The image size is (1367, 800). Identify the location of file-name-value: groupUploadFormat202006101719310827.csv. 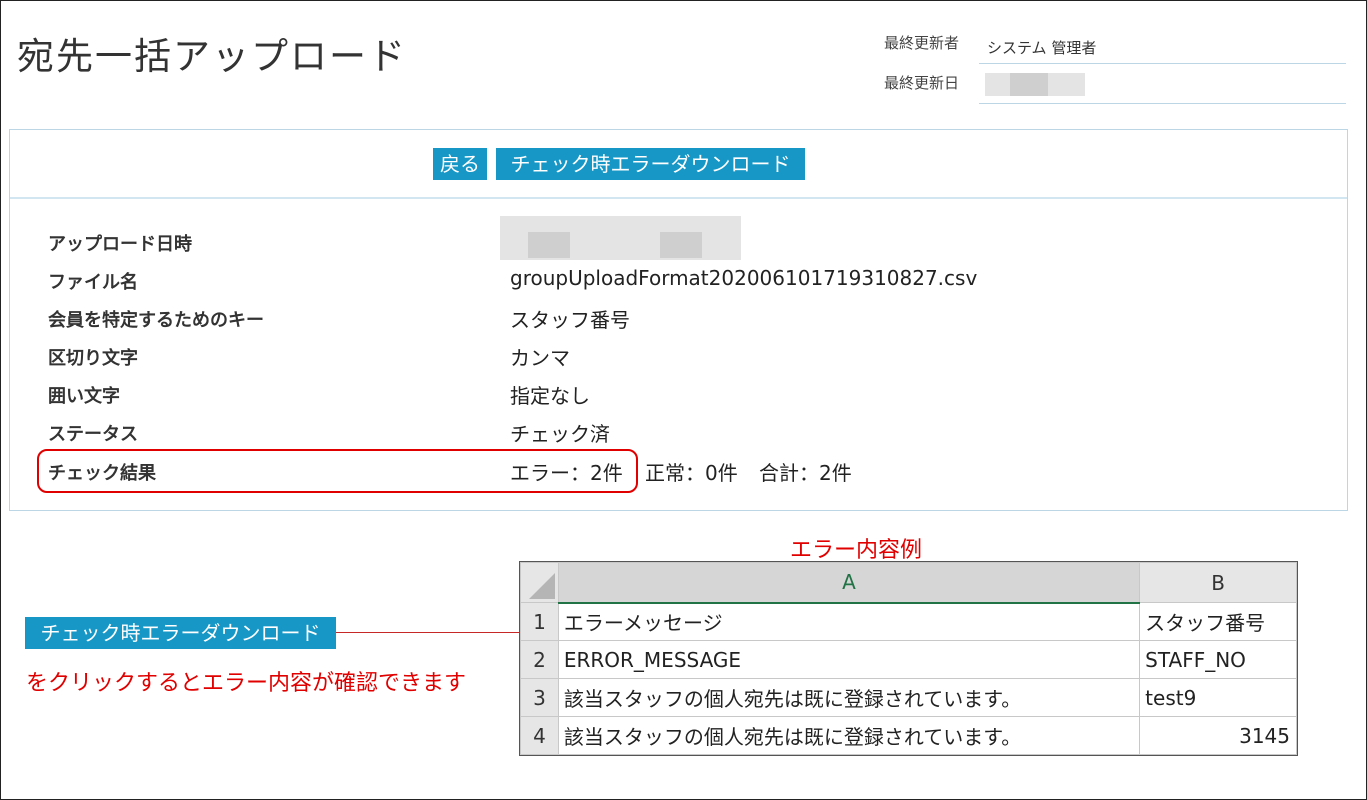
(744, 278).